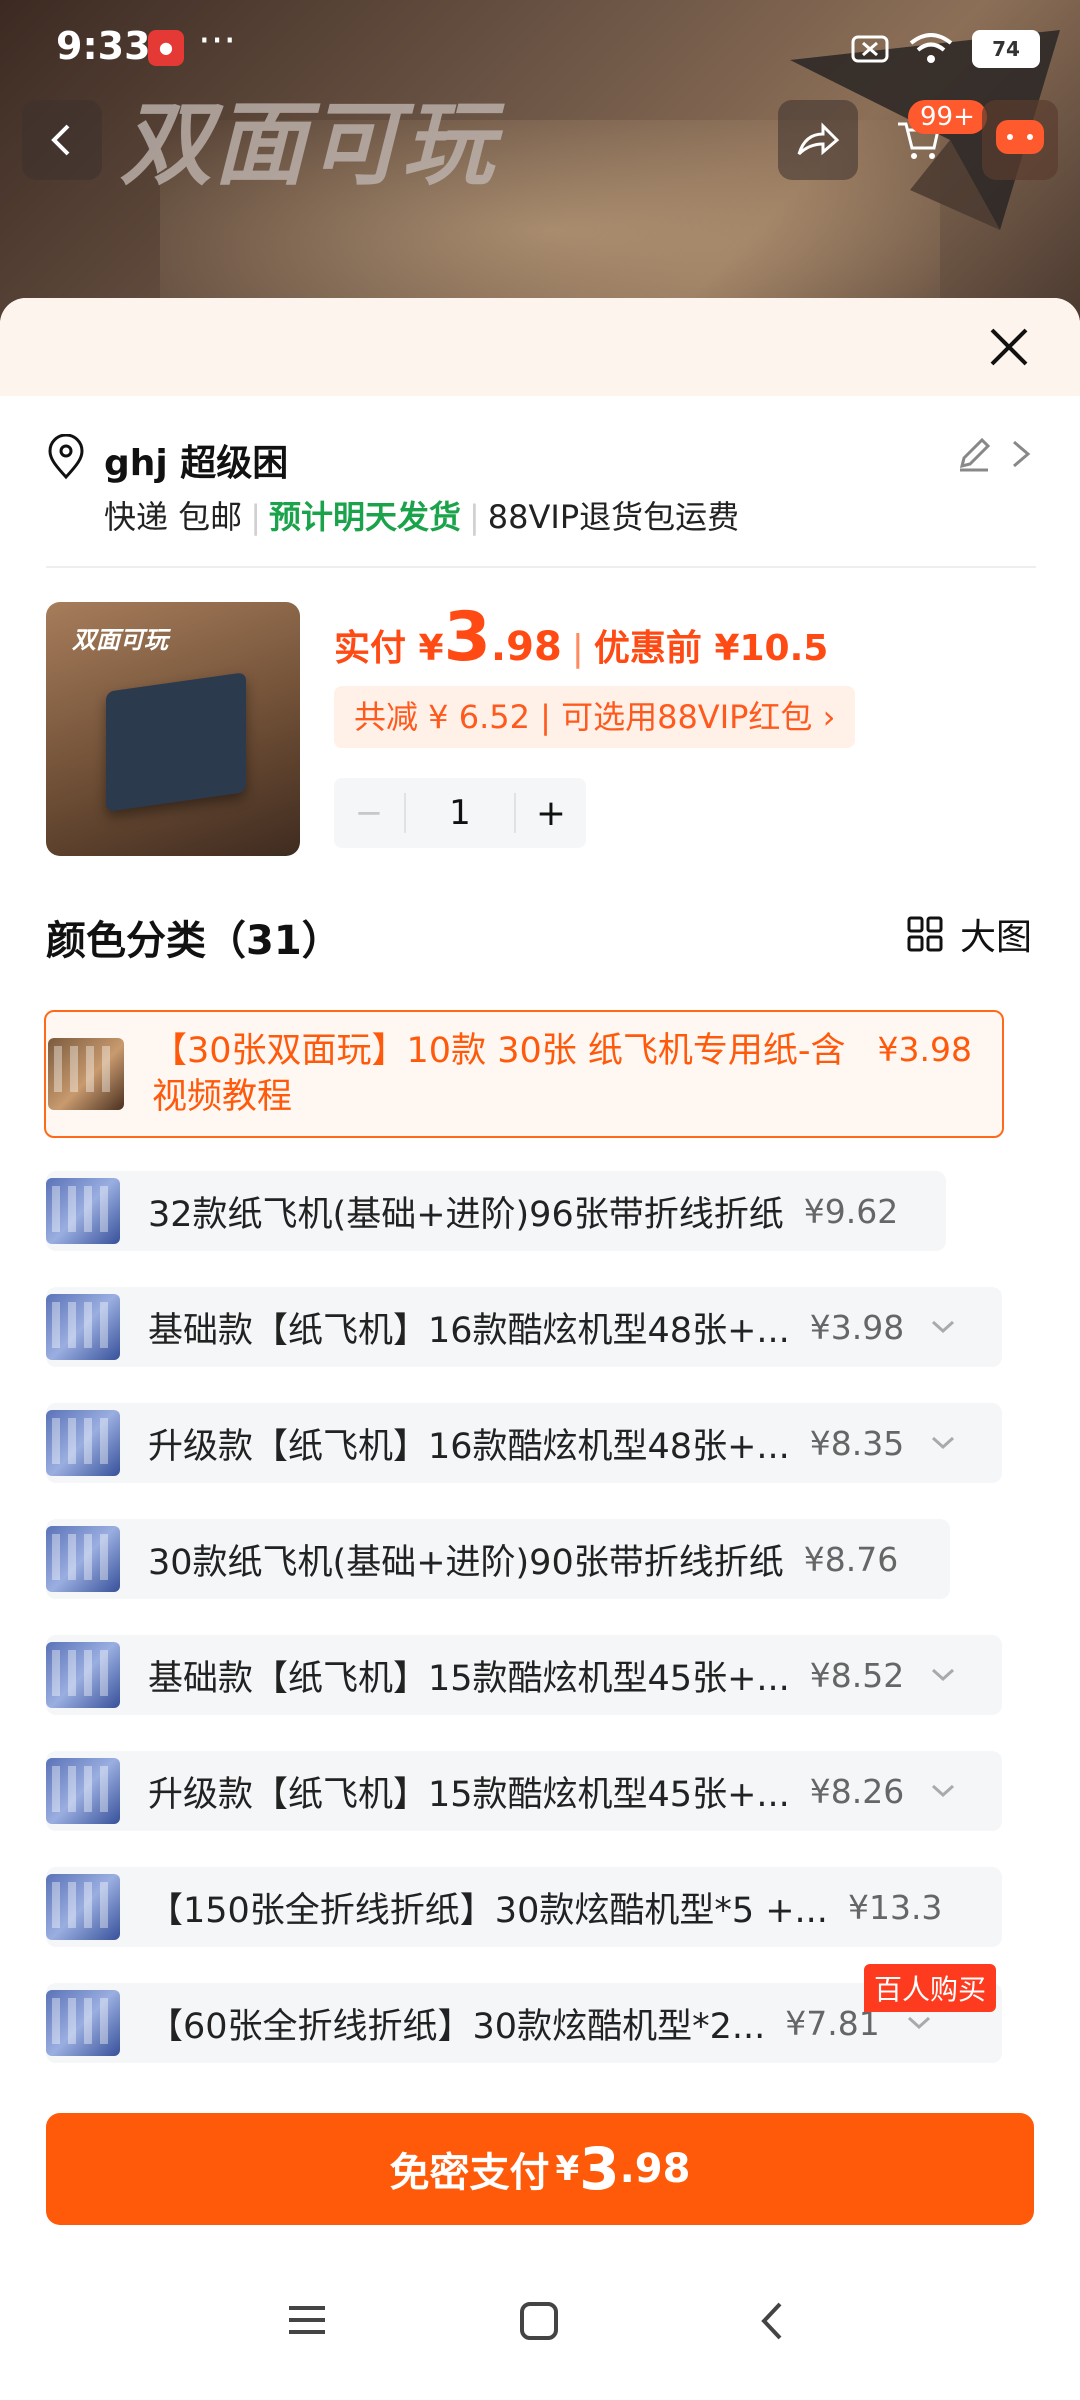 The width and height of the screenshot is (1080, 2400). I want to click on back-arrow-icon, so click(60, 140).